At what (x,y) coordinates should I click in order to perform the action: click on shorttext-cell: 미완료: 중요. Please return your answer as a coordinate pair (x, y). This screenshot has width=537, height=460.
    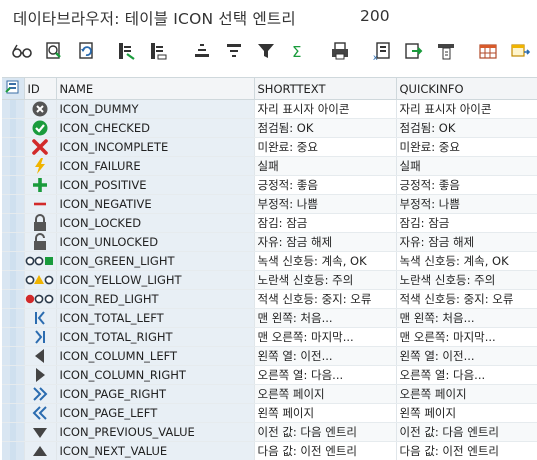
    Looking at the image, I should click on (325, 147).